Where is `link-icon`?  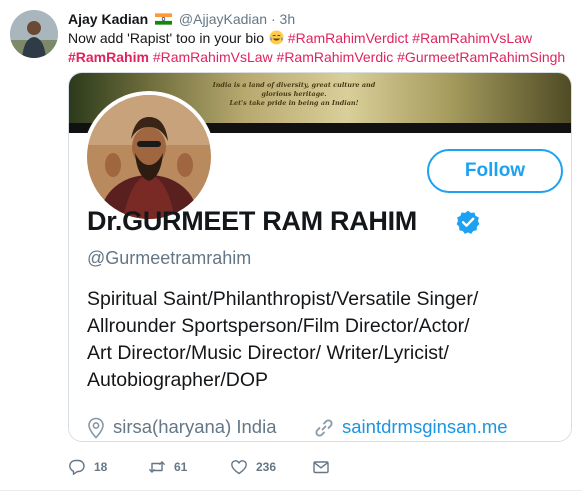
link-icon is located at coordinates (324, 428).